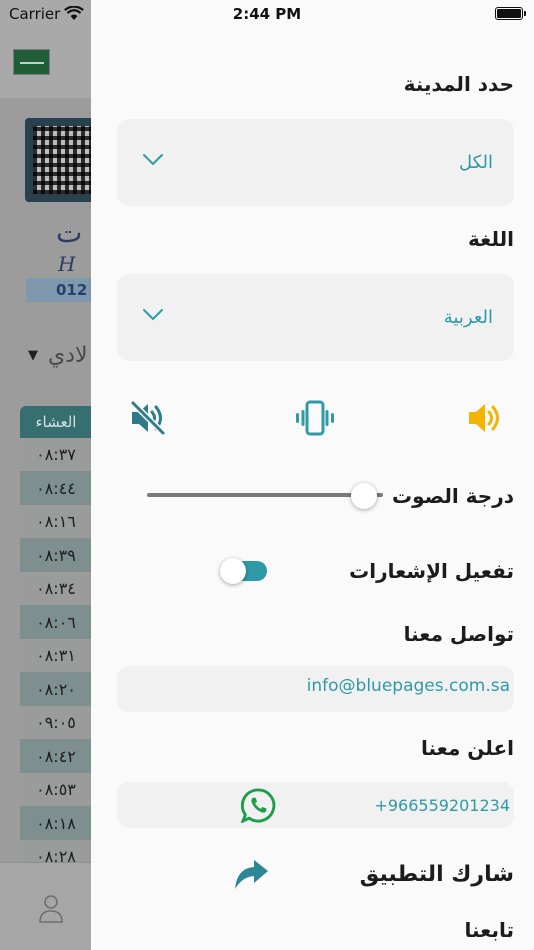 This screenshot has height=950, width=534. Describe the element at coordinates (491, 239) in the screenshot. I see `language-section-title: اللغة` at that location.